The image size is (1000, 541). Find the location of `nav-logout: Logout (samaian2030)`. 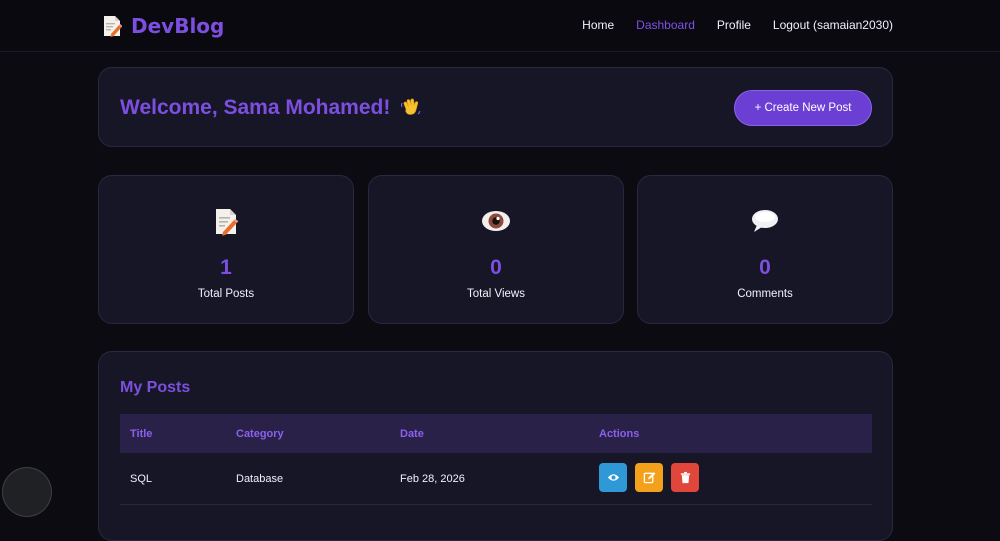

nav-logout: Logout (samaian2030) is located at coordinates (833, 25).